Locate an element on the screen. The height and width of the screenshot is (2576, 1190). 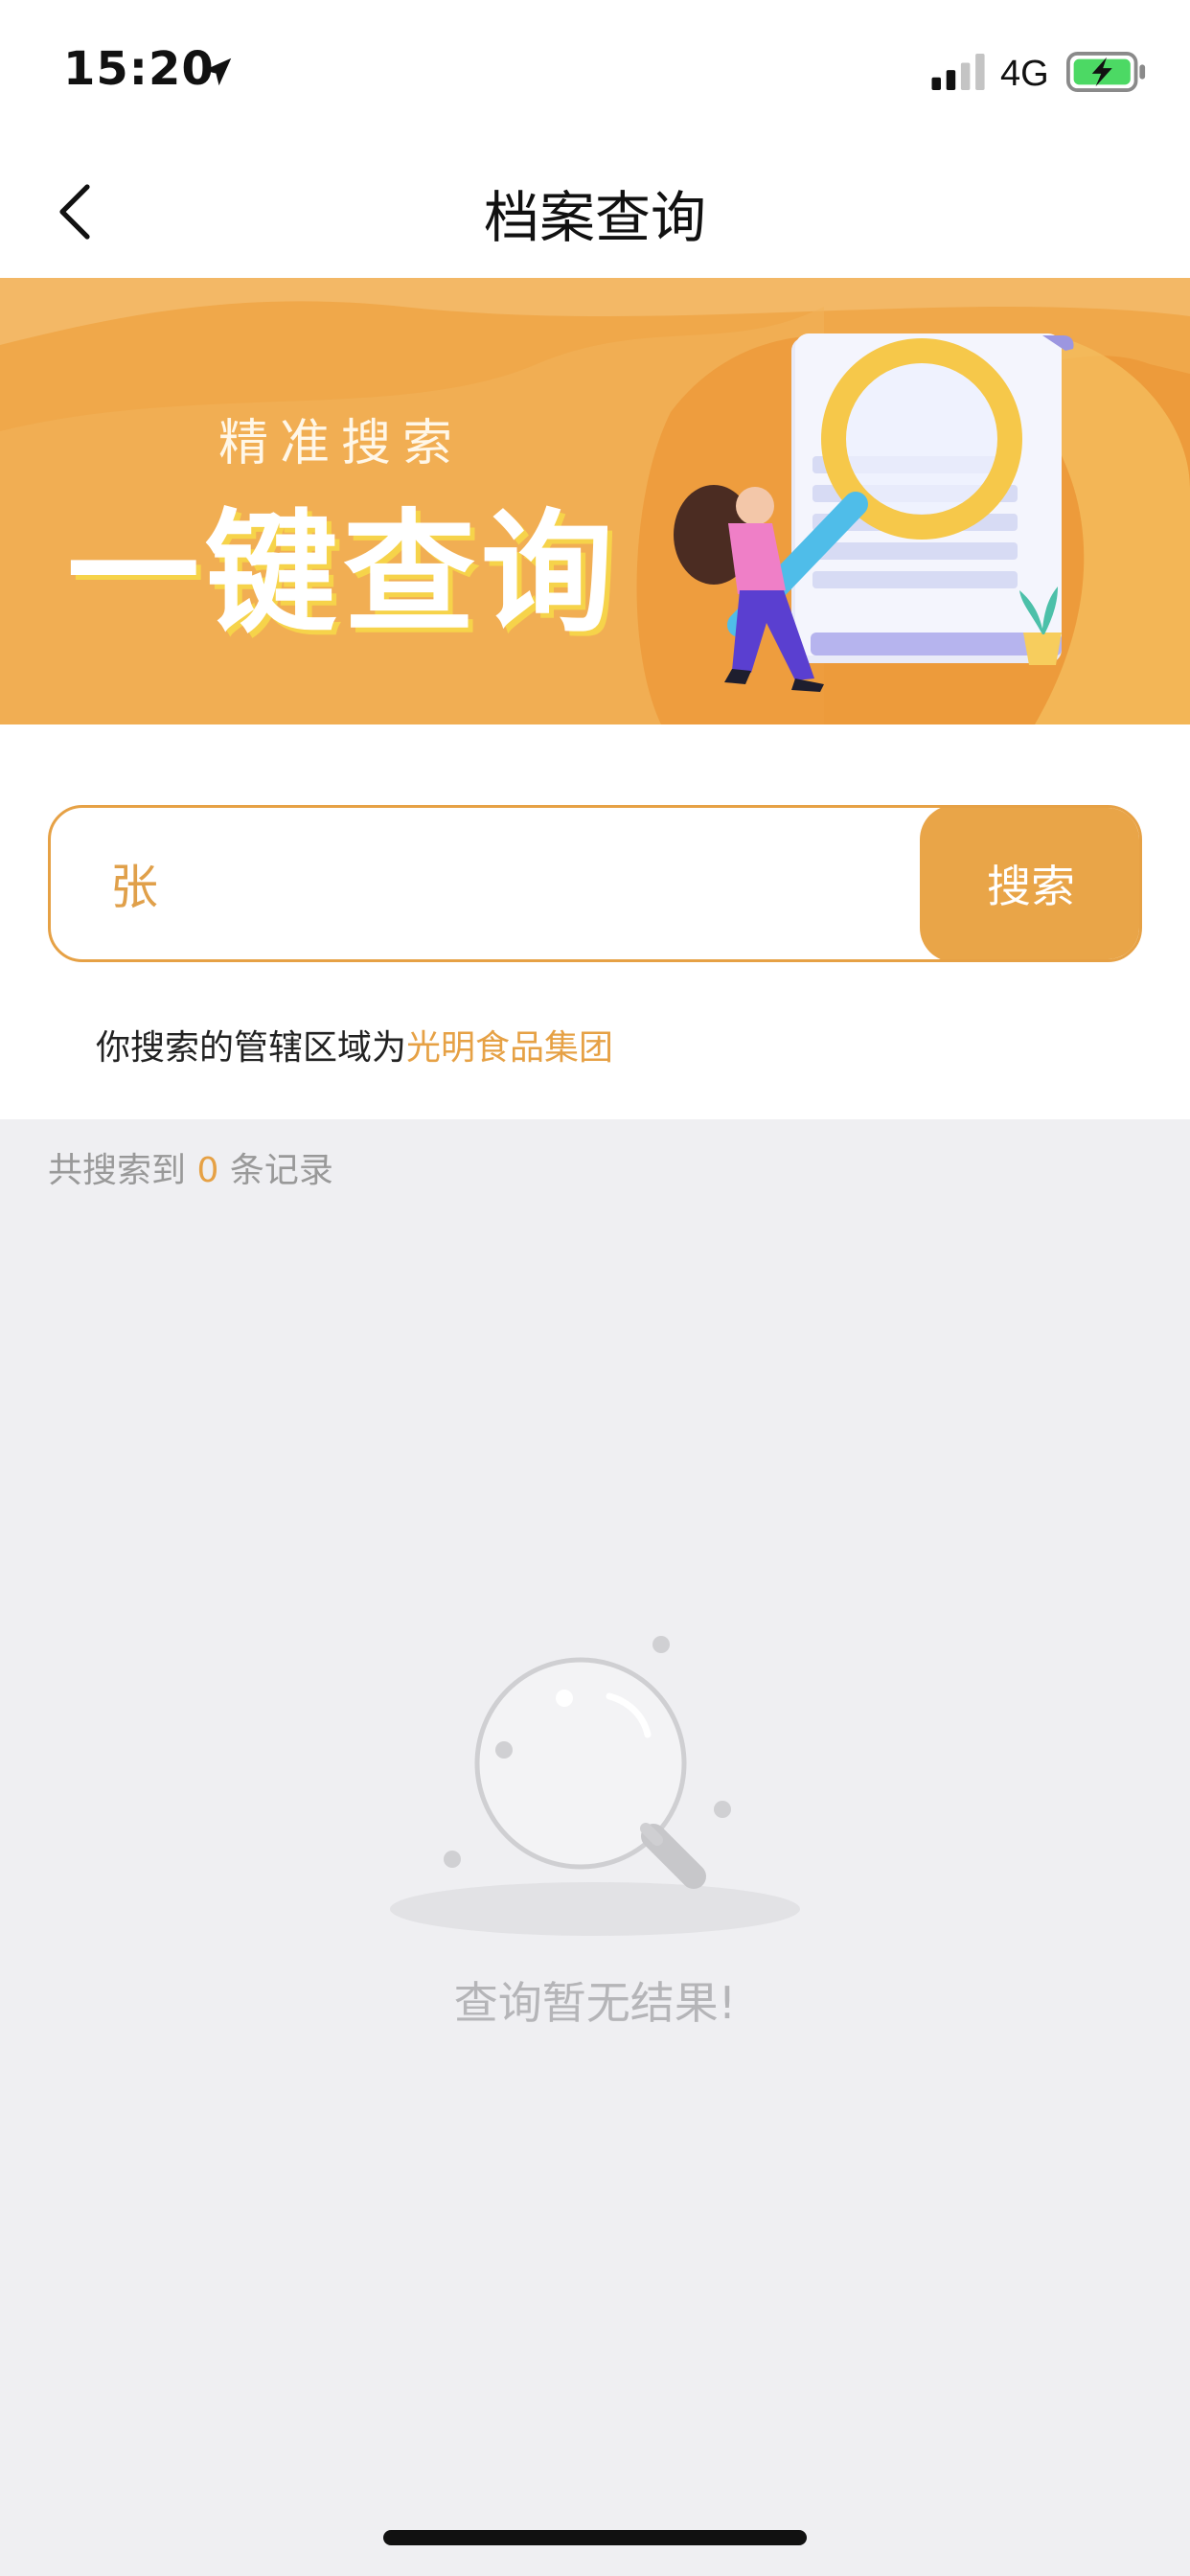
result-count-prefix: 共搜索到 is located at coordinates (118, 1170).